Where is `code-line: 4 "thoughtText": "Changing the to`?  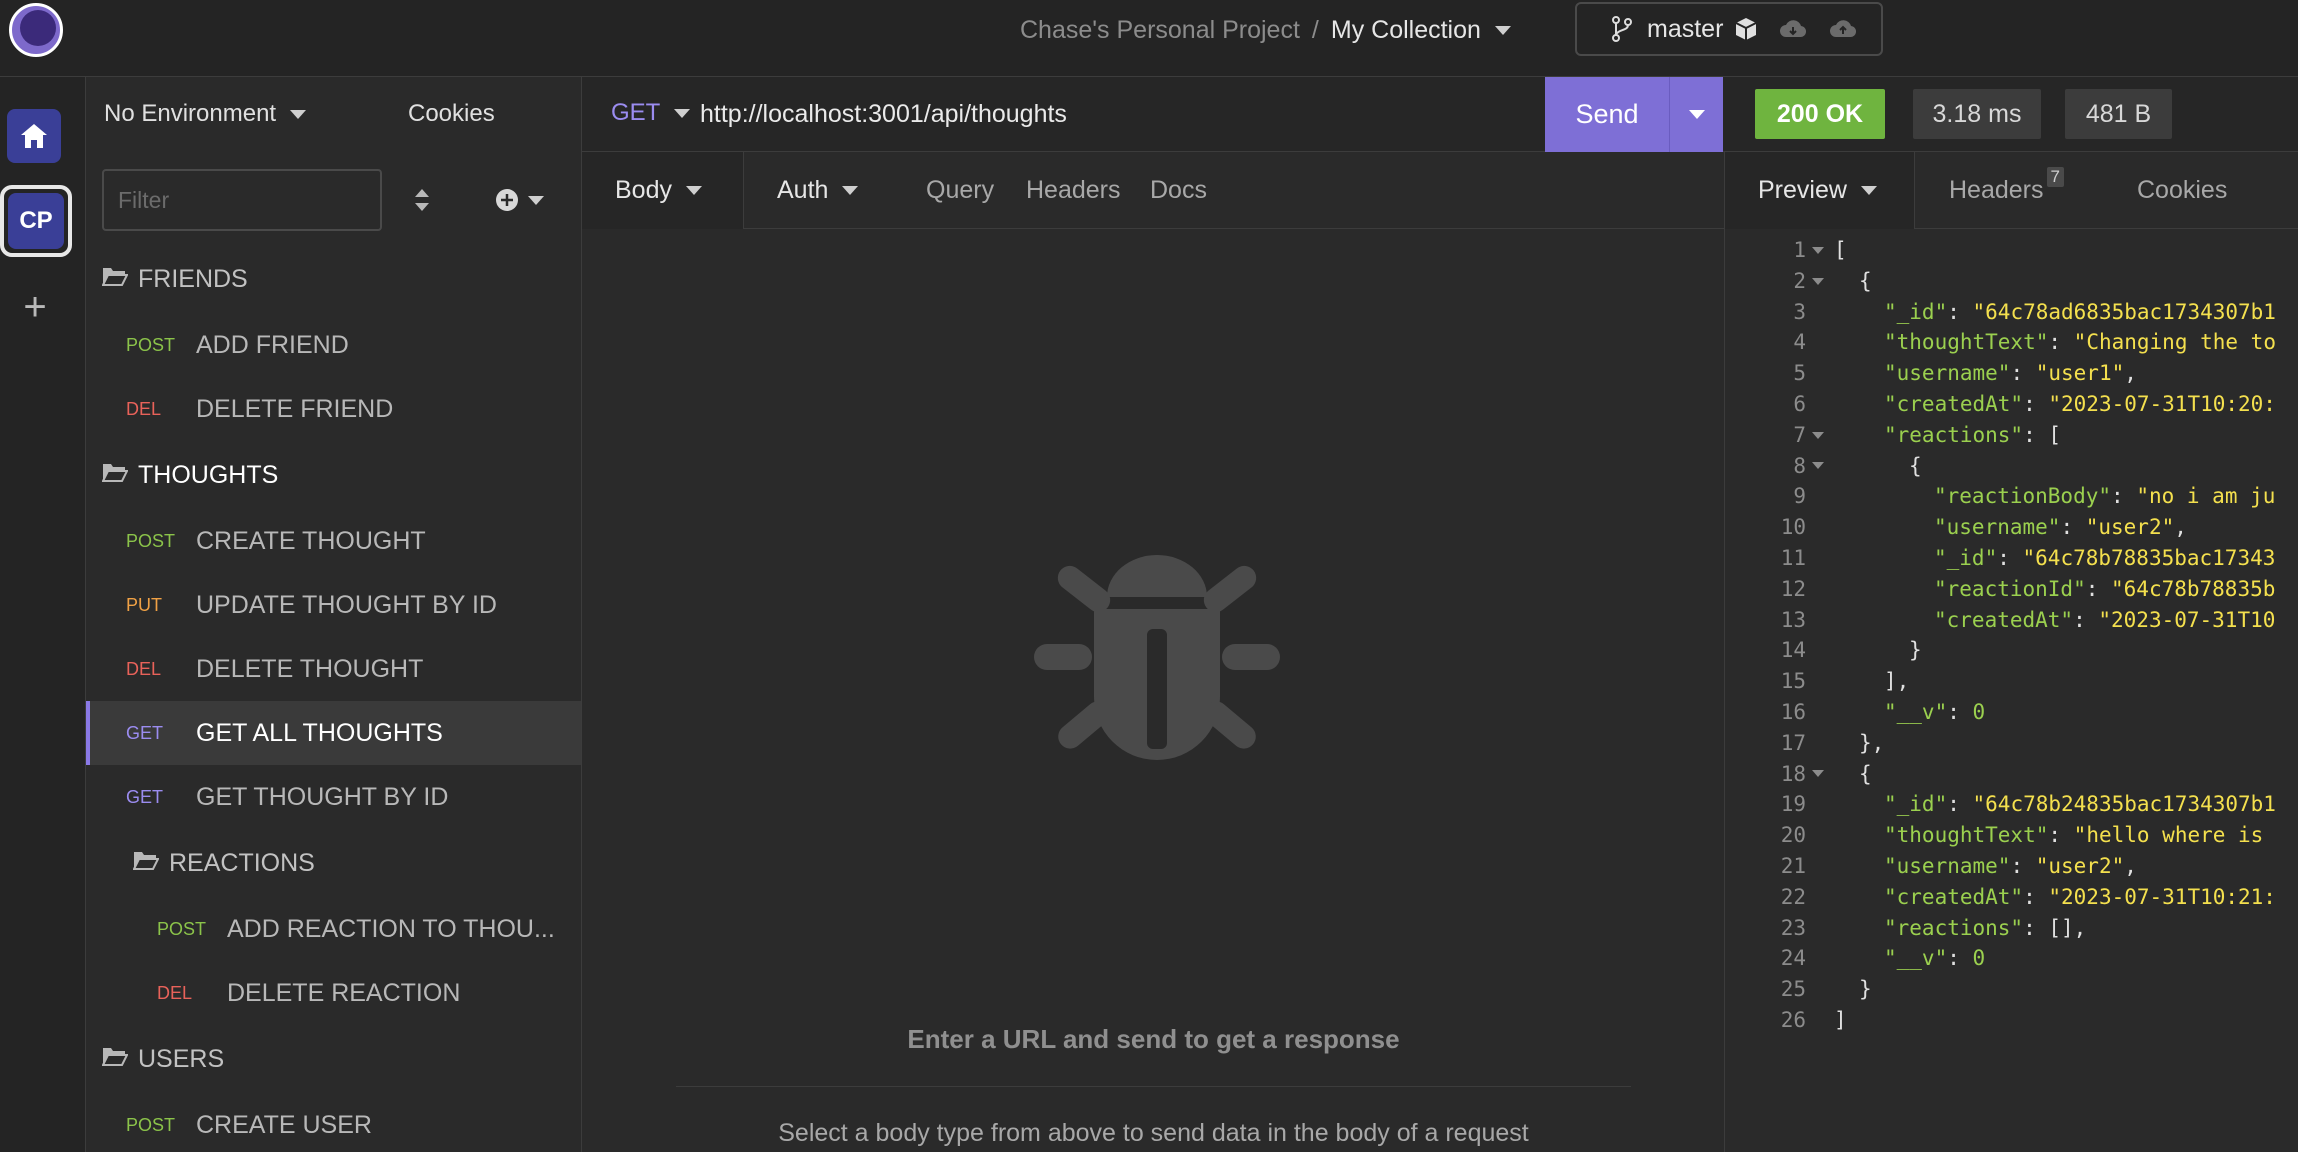
code-line: 4 "thoughtText": "Changing the to is located at coordinates (2011, 342).